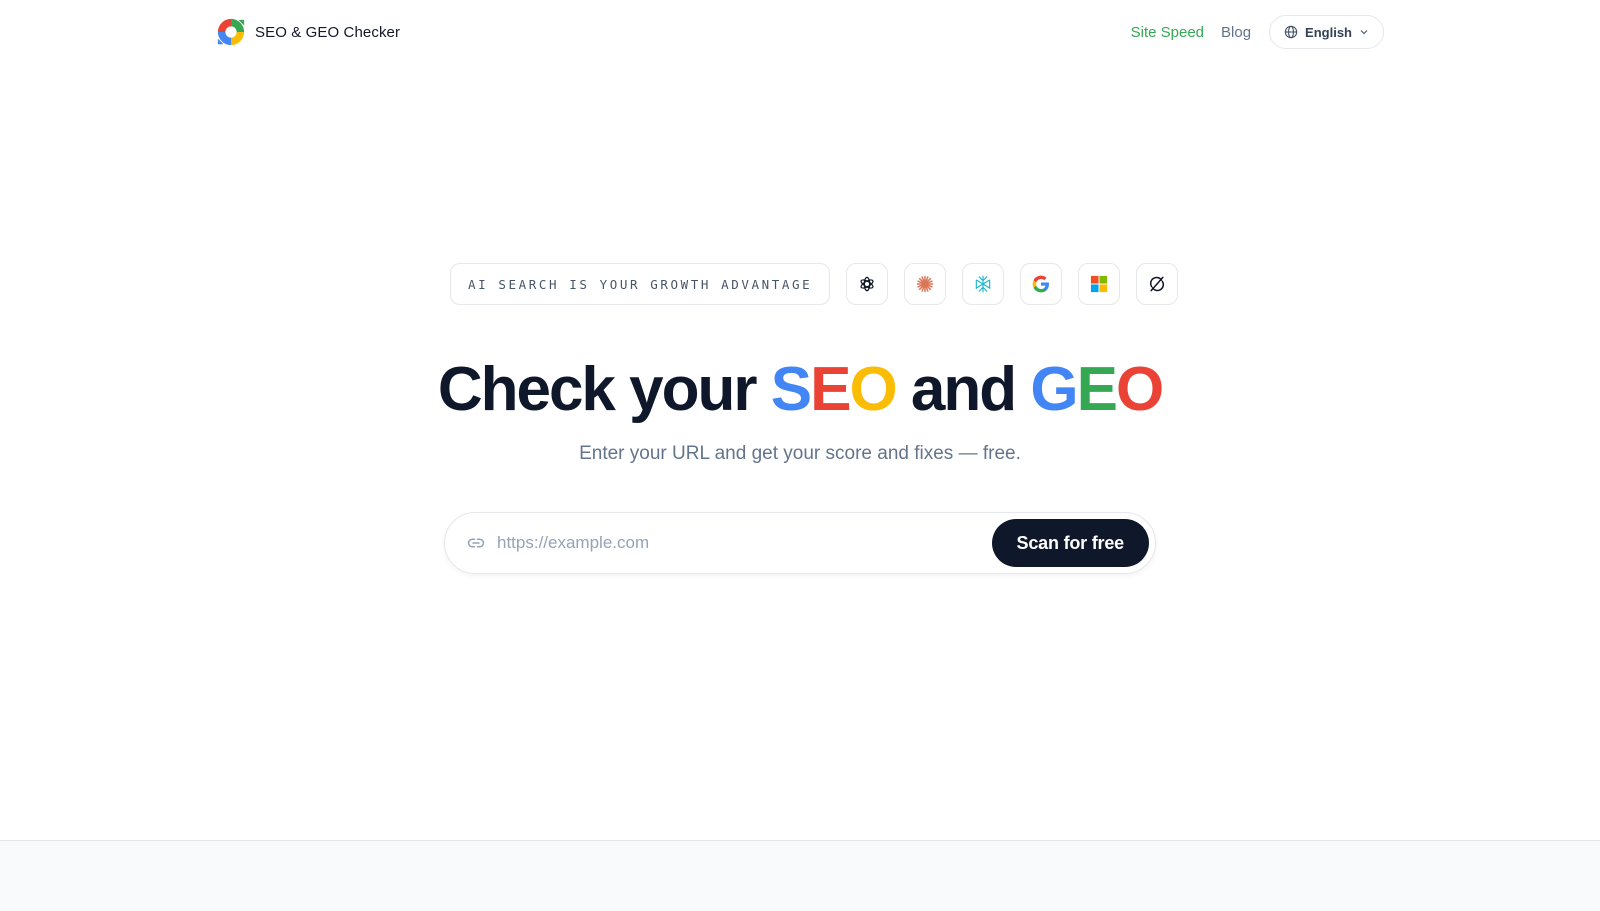 The width and height of the screenshot is (1600, 911). What do you see at coordinates (231, 32) in the screenshot?
I see `brand-logo-icon` at bounding box center [231, 32].